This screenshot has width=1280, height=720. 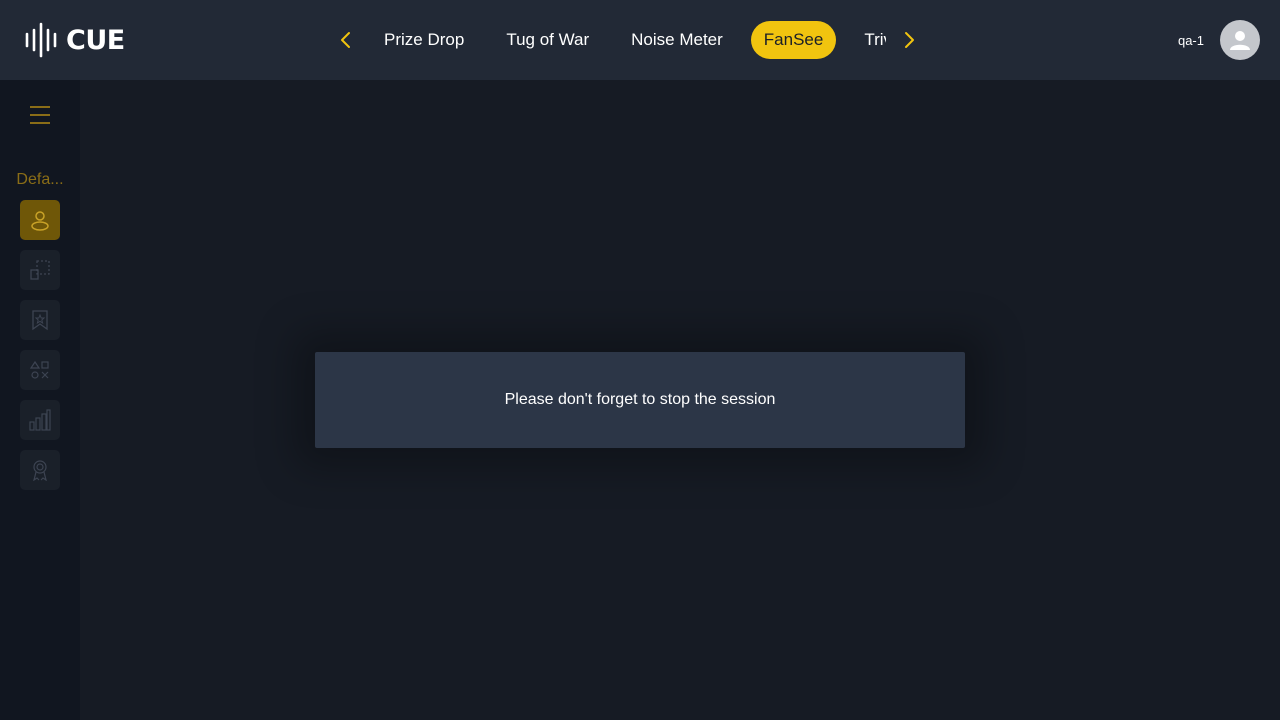 I want to click on layout-select-icon, so click(x=40, y=270).